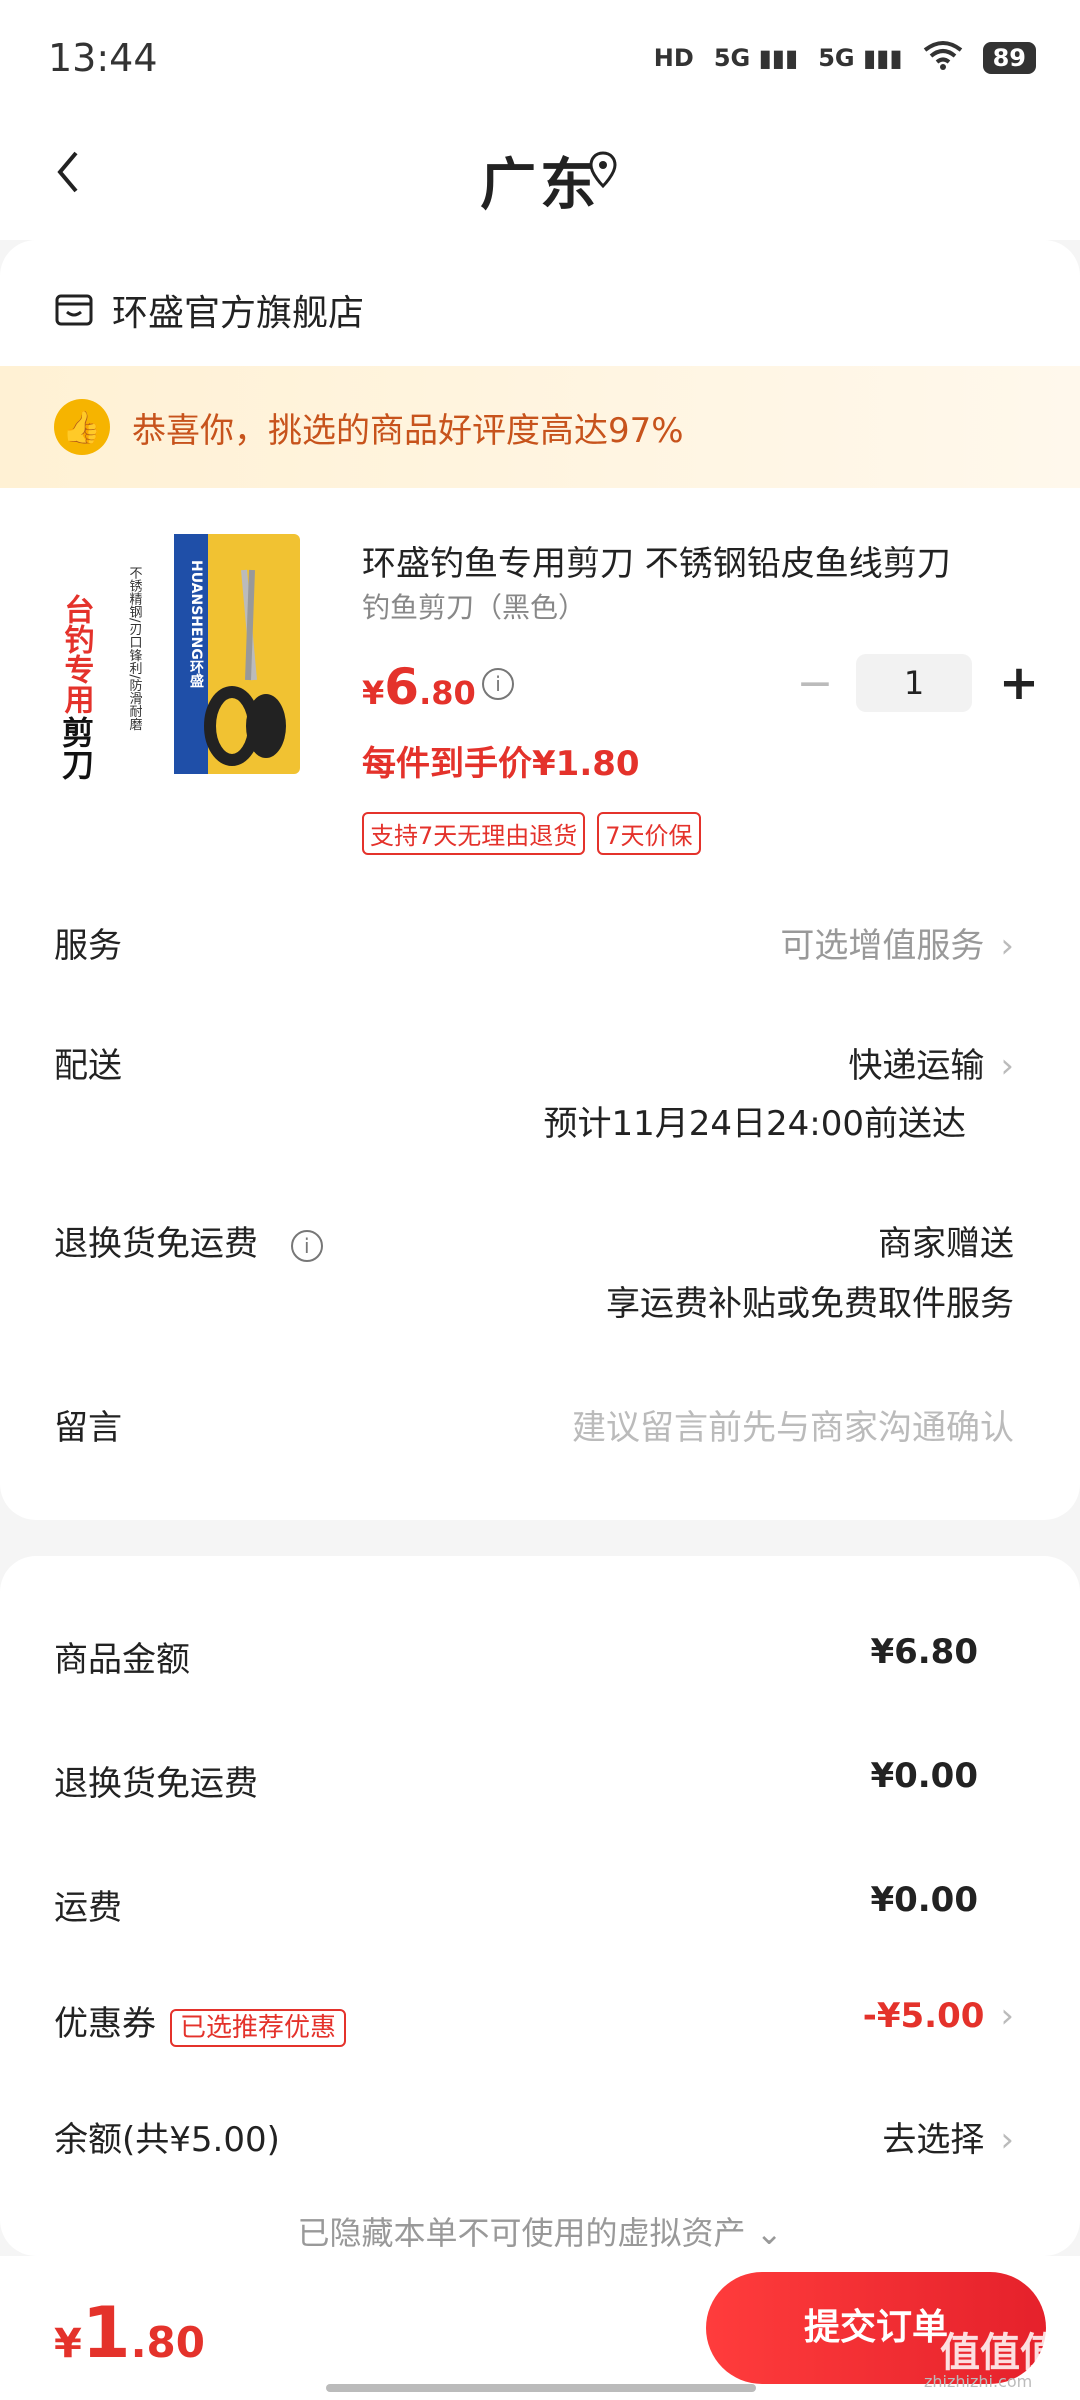 The width and height of the screenshot is (1080, 2400). I want to click on price-info-icon: i, so click(498, 684).